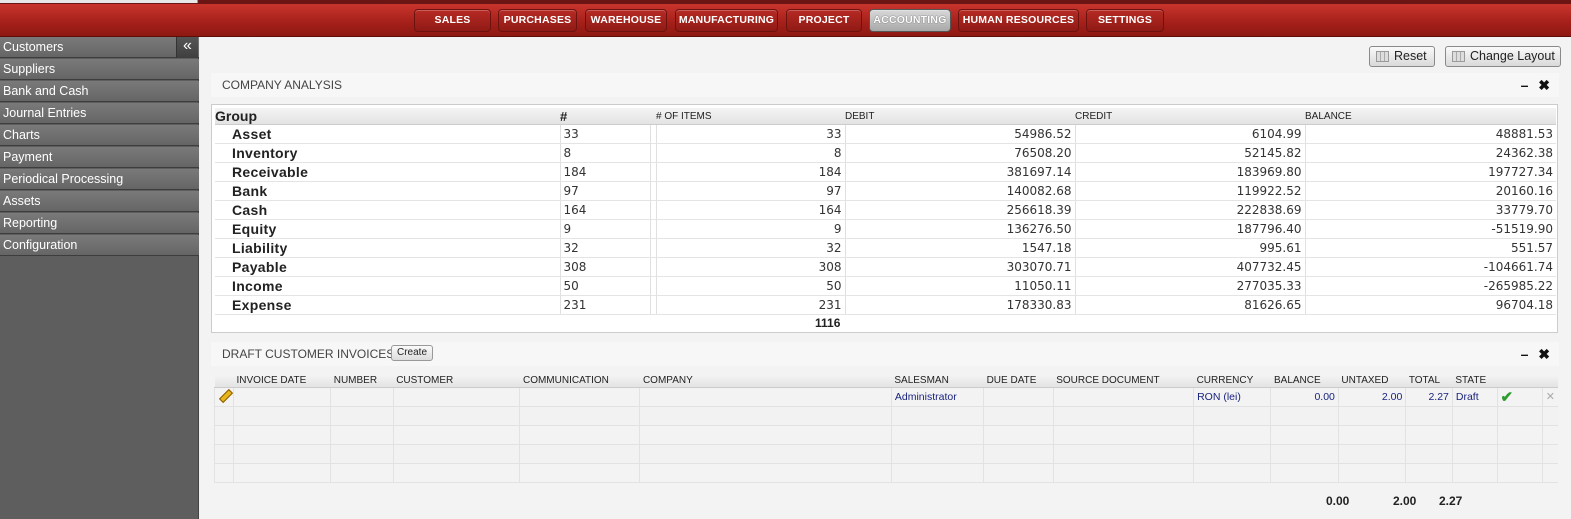  I want to click on total-items: 1116, so click(828, 323).